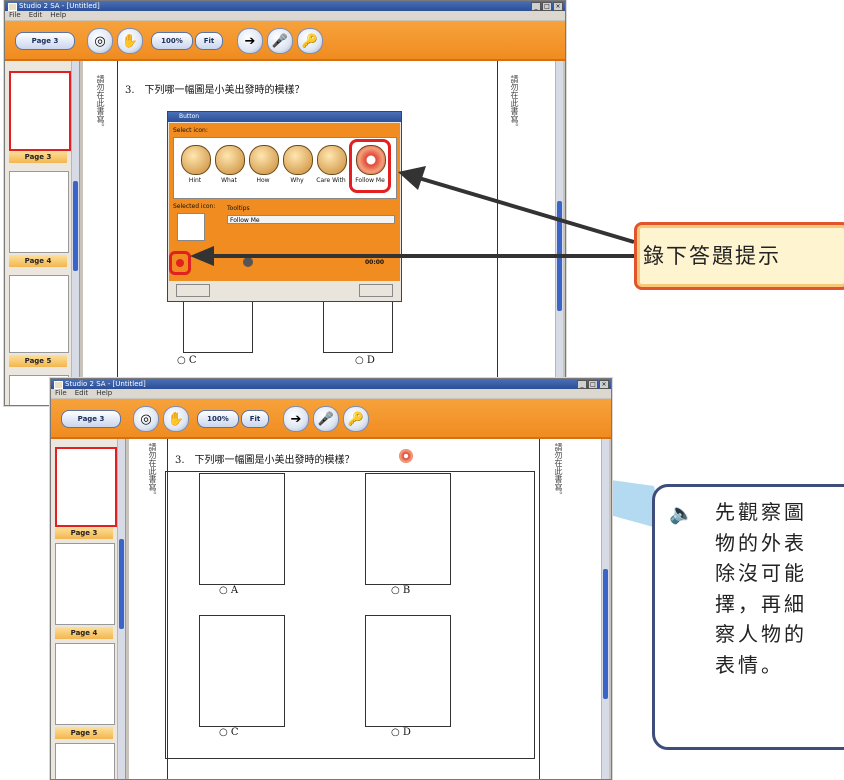 The width and height of the screenshot is (844, 780). What do you see at coordinates (242, 671) in the screenshot?
I see `option-c-image` at bounding box center [242, 671].